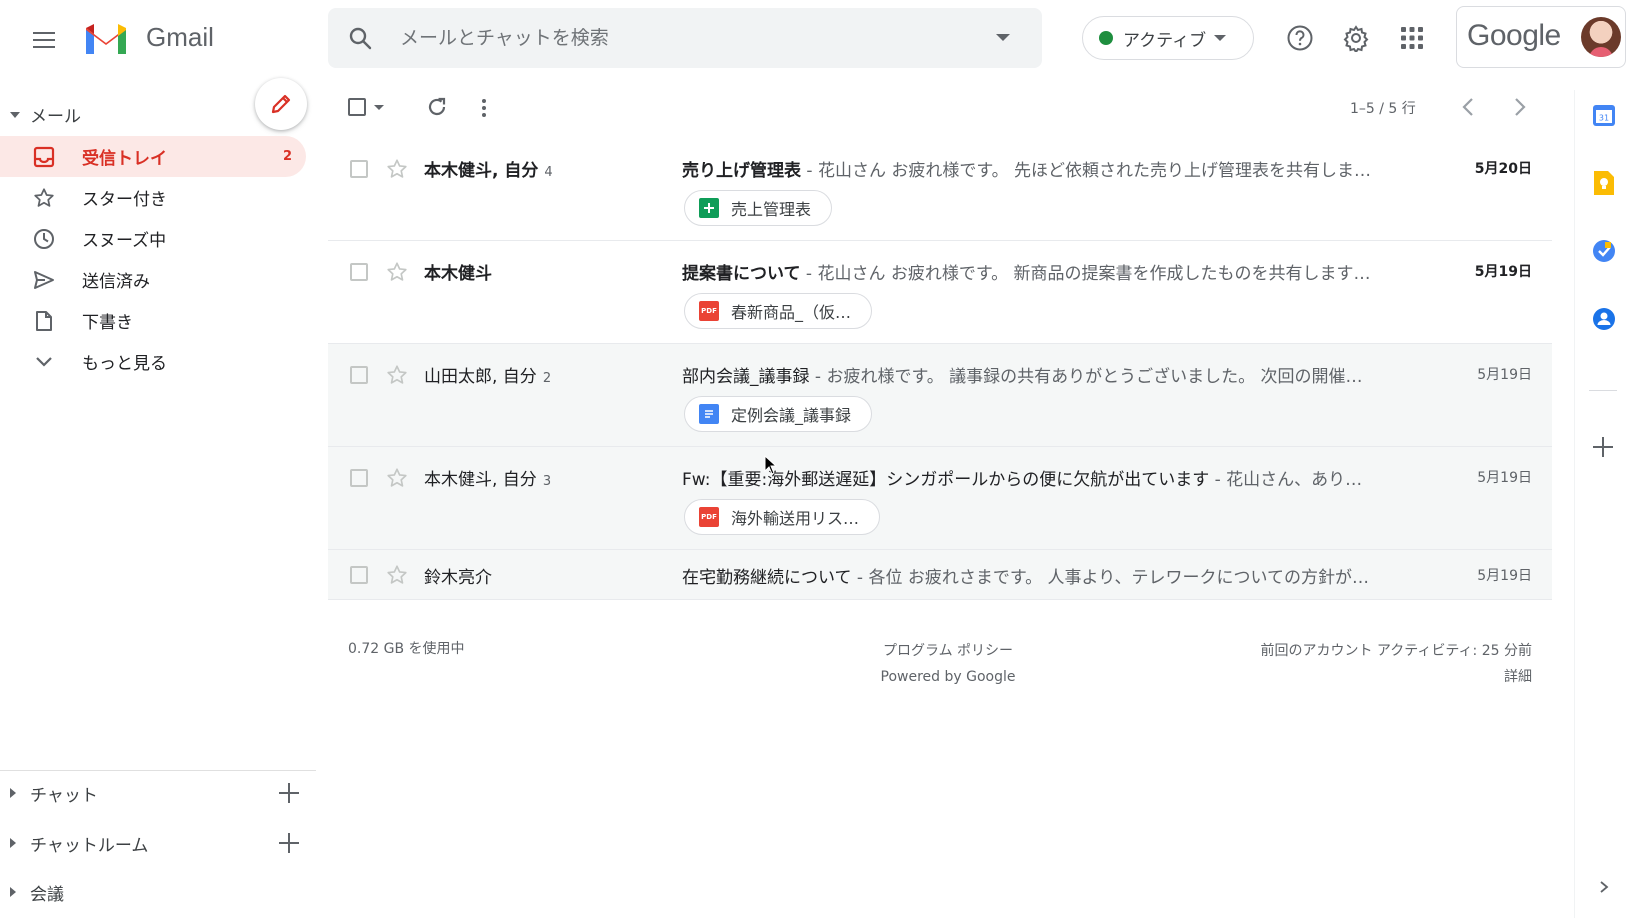  I want to click on select-all-checkbox, so click(357, 107).